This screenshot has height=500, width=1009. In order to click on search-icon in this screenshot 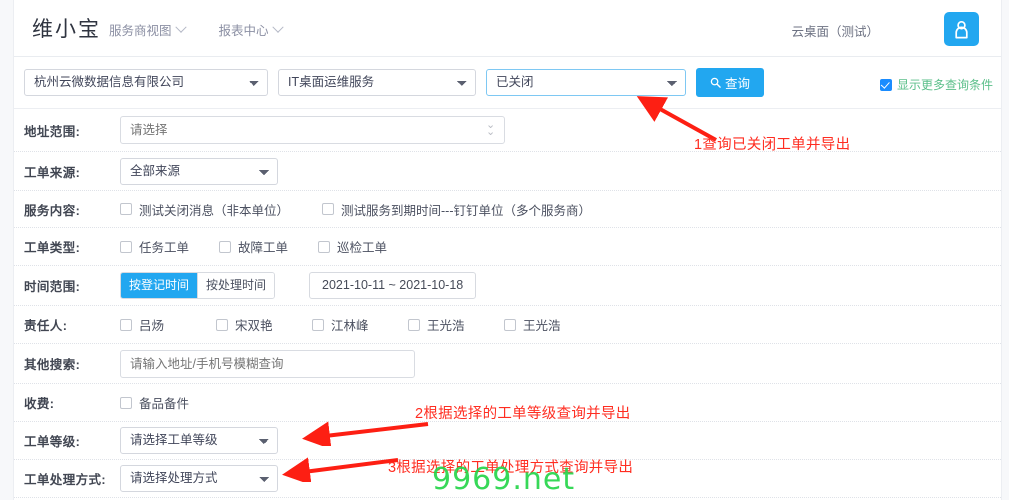, I will do `click(715, 82)`.